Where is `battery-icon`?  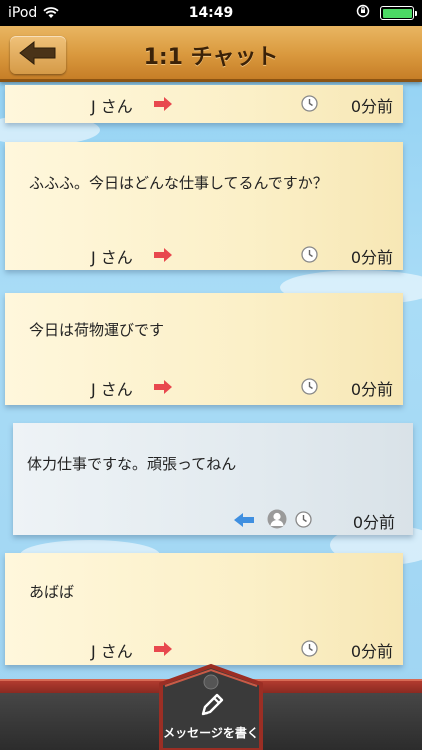 battery-icon is located at coordinates (398, 13).